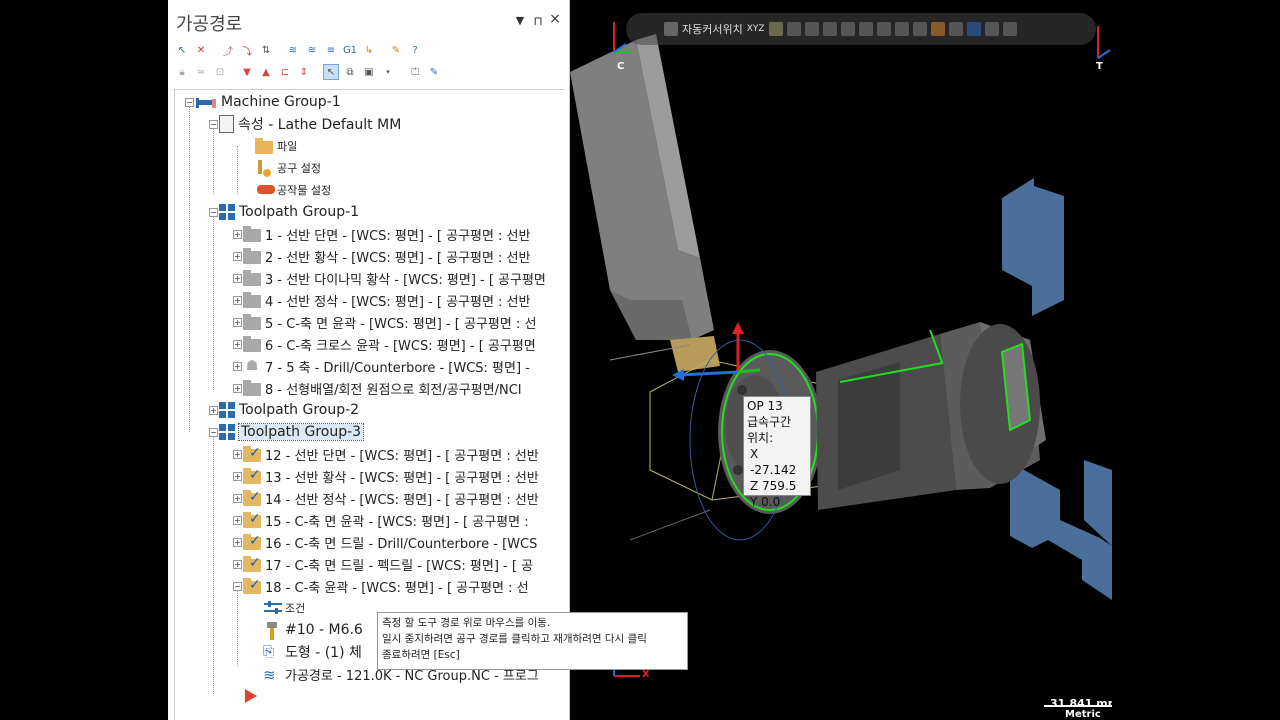 This screenshot has width=1280, height=720. Describe the element at coordinates (397, 588) in the screenshot. I see `operation-label: 18 - C-축 윤곽 - [WCS: 평면] - [ 공구평면 : 선` at that location.